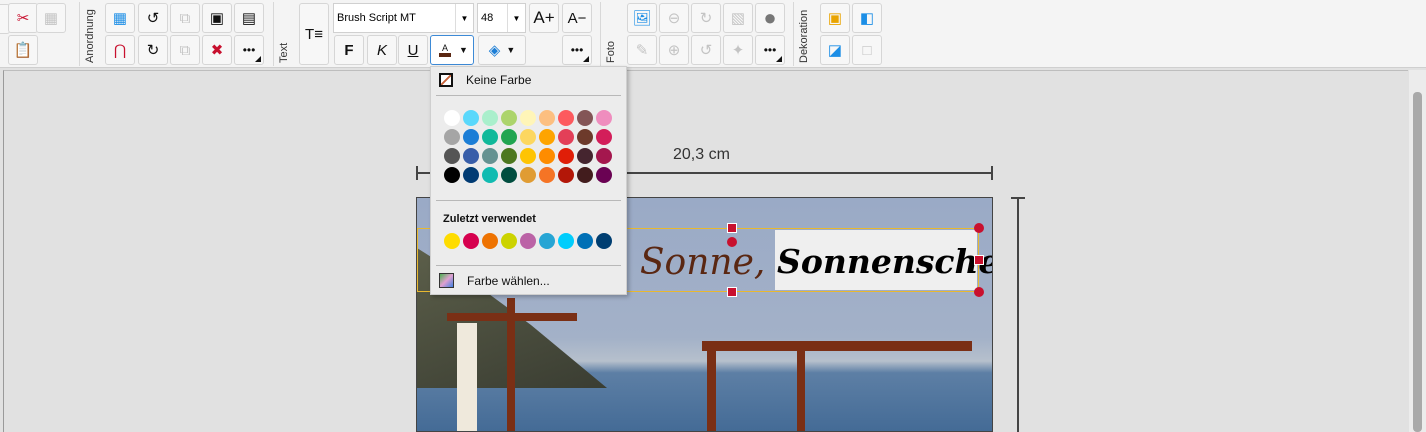 The height and width of the screenshot is (432, 1426). I want to click on zoom-in-photo-icon: ⊕, so click(674, 50).